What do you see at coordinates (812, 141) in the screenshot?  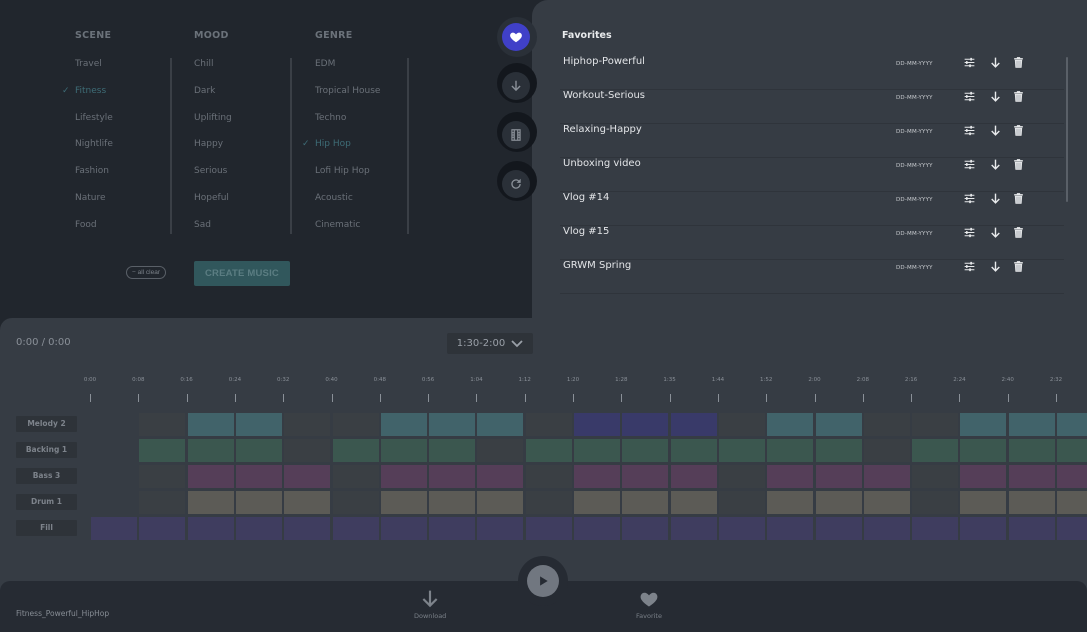 I see `favorite-item: Relaxing-Happy DD-MM-YYYY` at bounding box center [812, 141].